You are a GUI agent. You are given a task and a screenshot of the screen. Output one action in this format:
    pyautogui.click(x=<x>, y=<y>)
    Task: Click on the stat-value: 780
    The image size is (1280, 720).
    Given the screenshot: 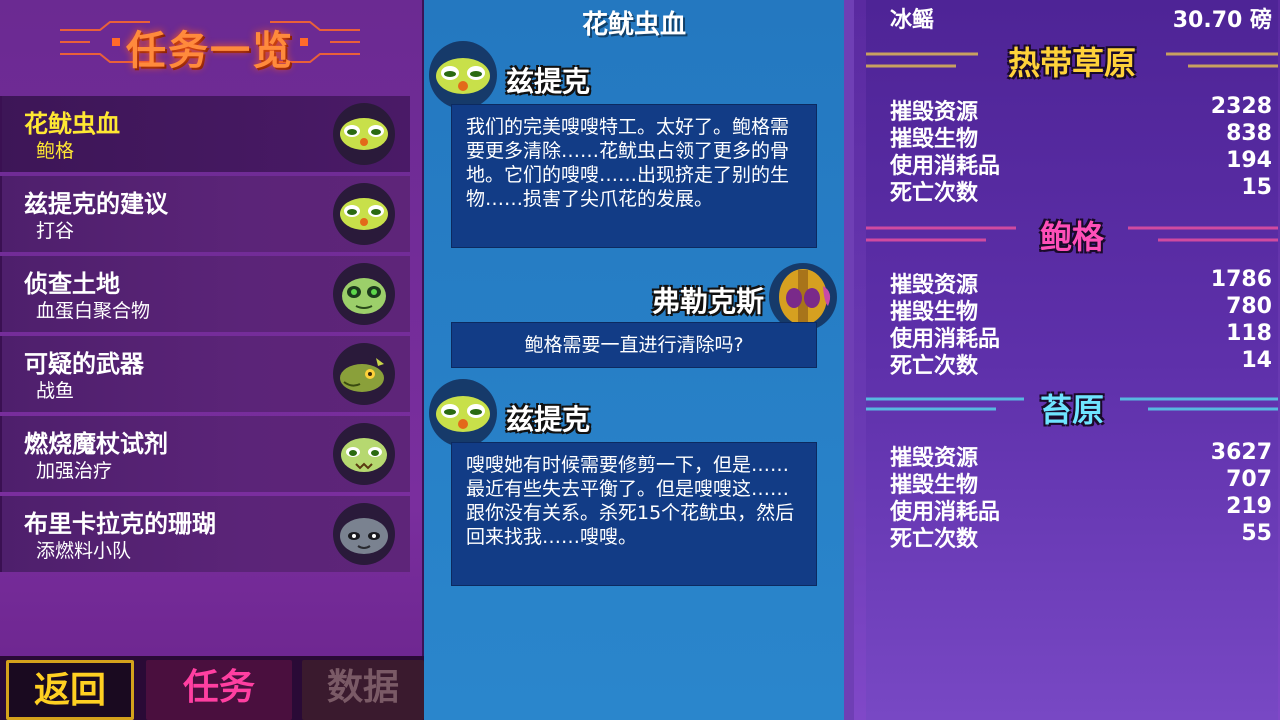 What is the action you would take?
    pyautogui.click(x=1249, y=306)
    